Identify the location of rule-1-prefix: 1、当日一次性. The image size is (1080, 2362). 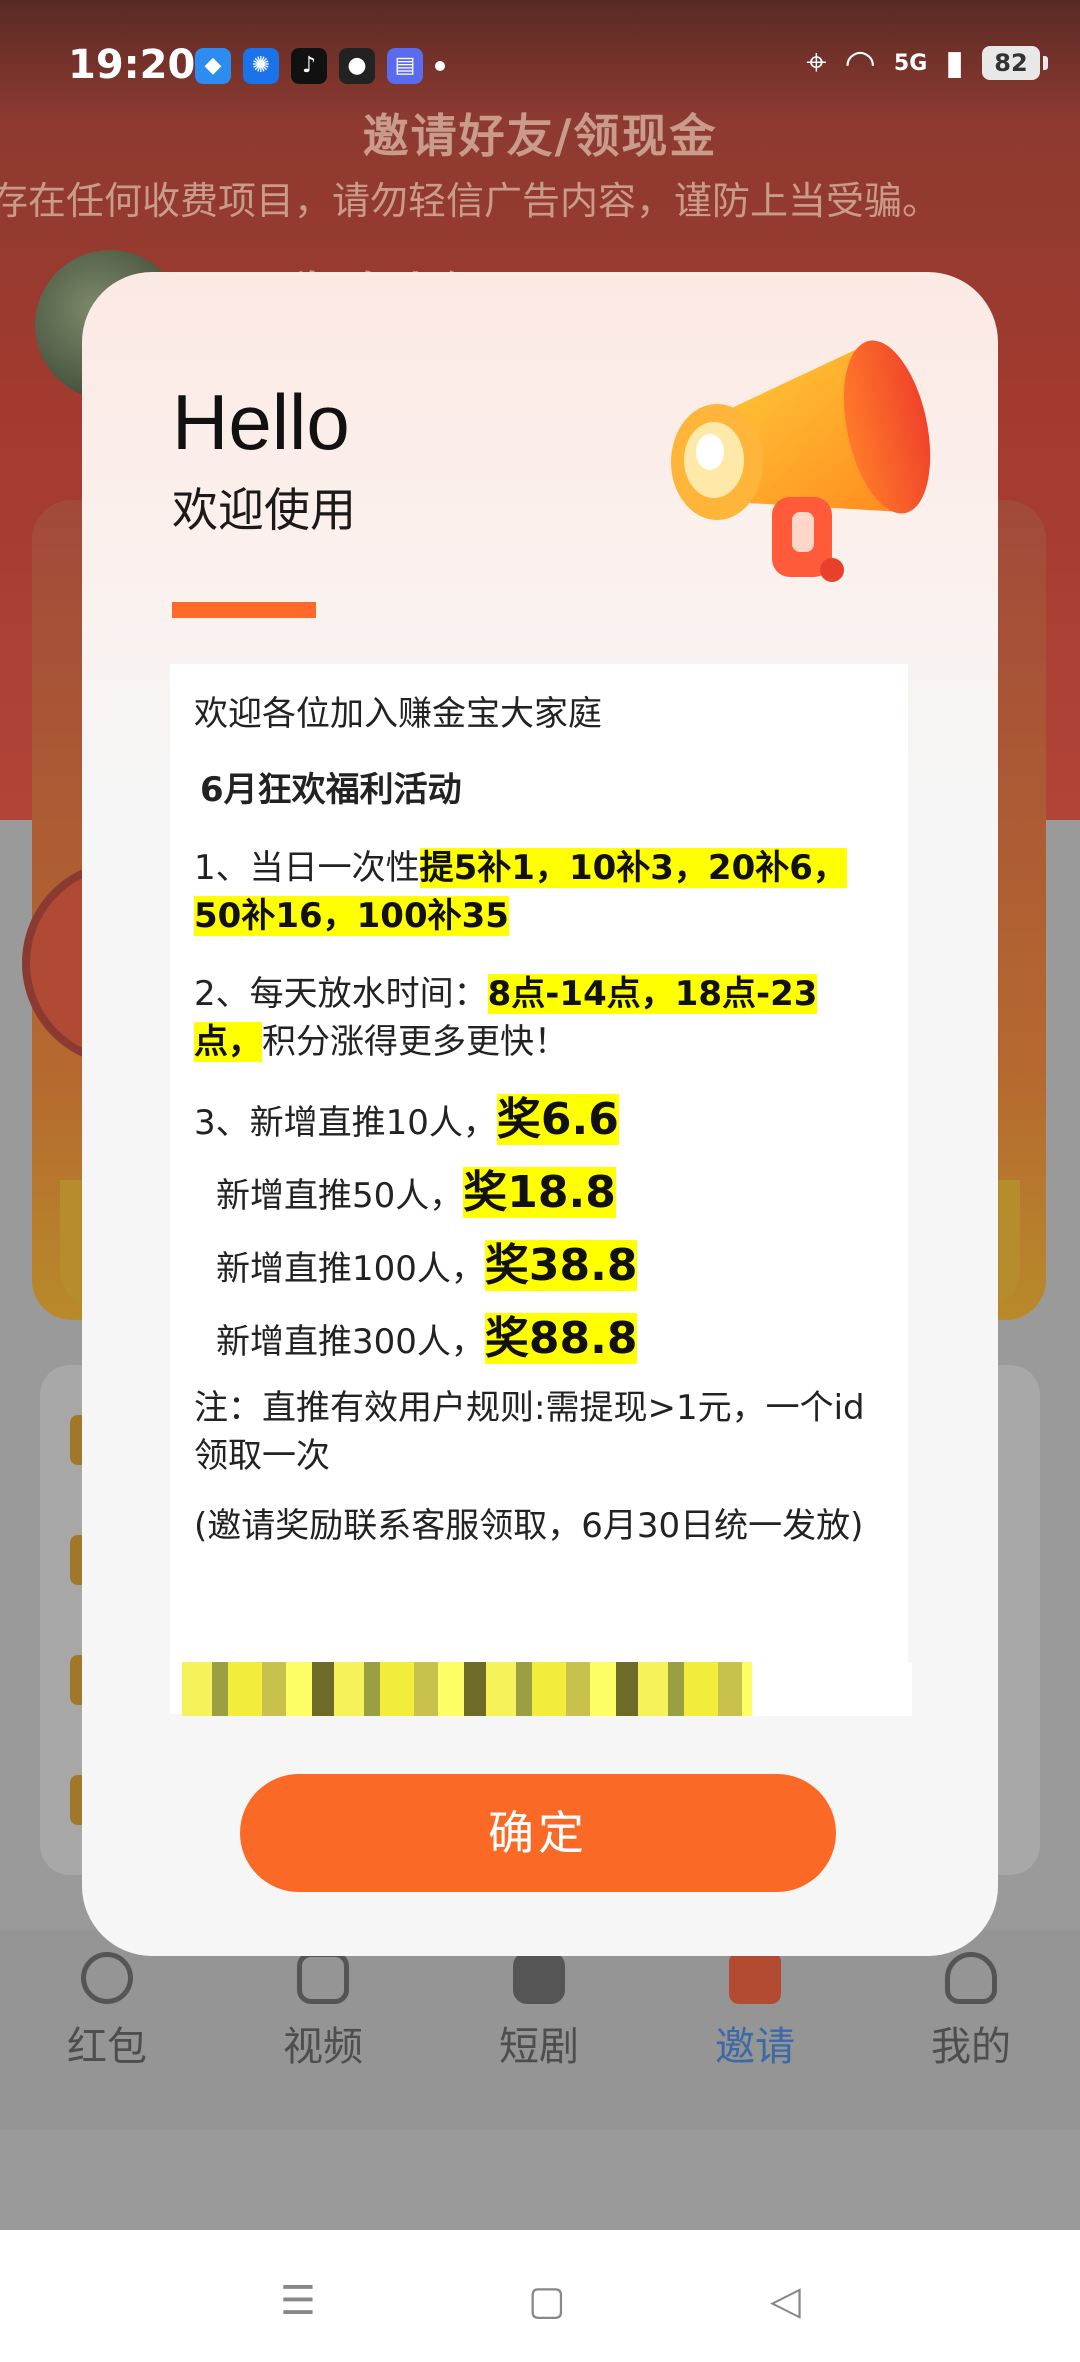
(307, 868).